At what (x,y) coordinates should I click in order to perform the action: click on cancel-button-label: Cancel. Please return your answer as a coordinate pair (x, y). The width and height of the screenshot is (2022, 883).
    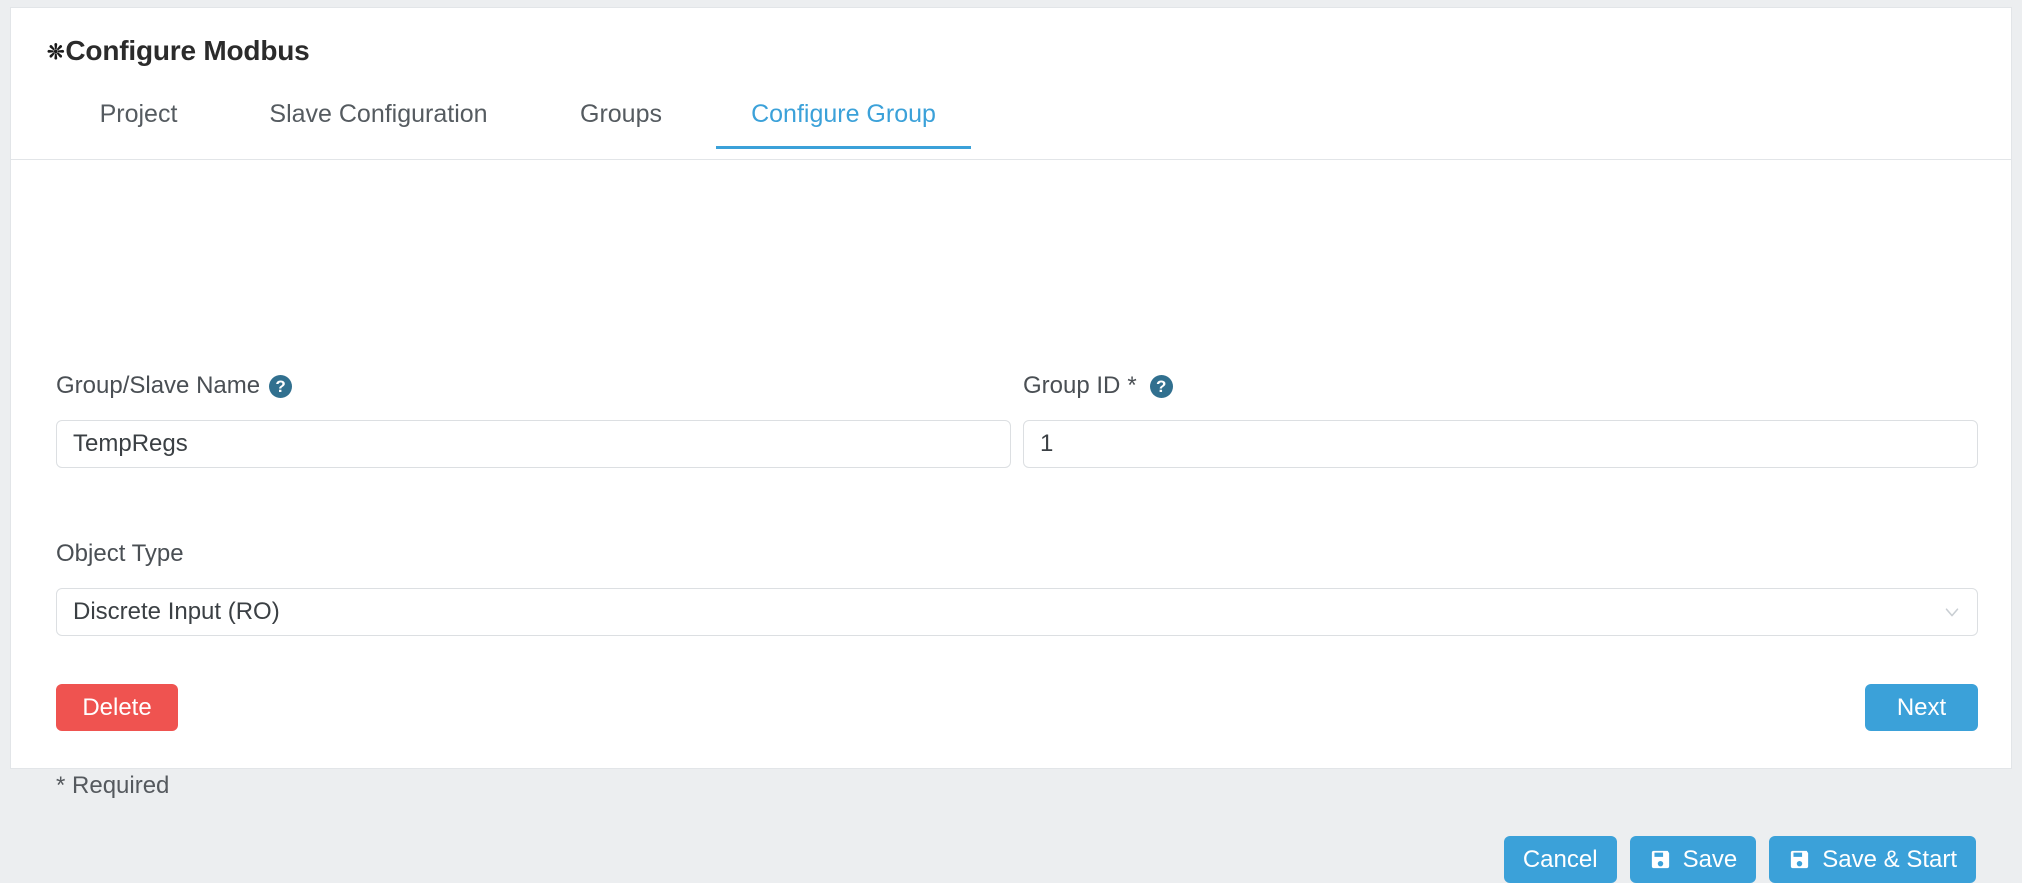
    Looking at the image, I should click on (1560, 859).